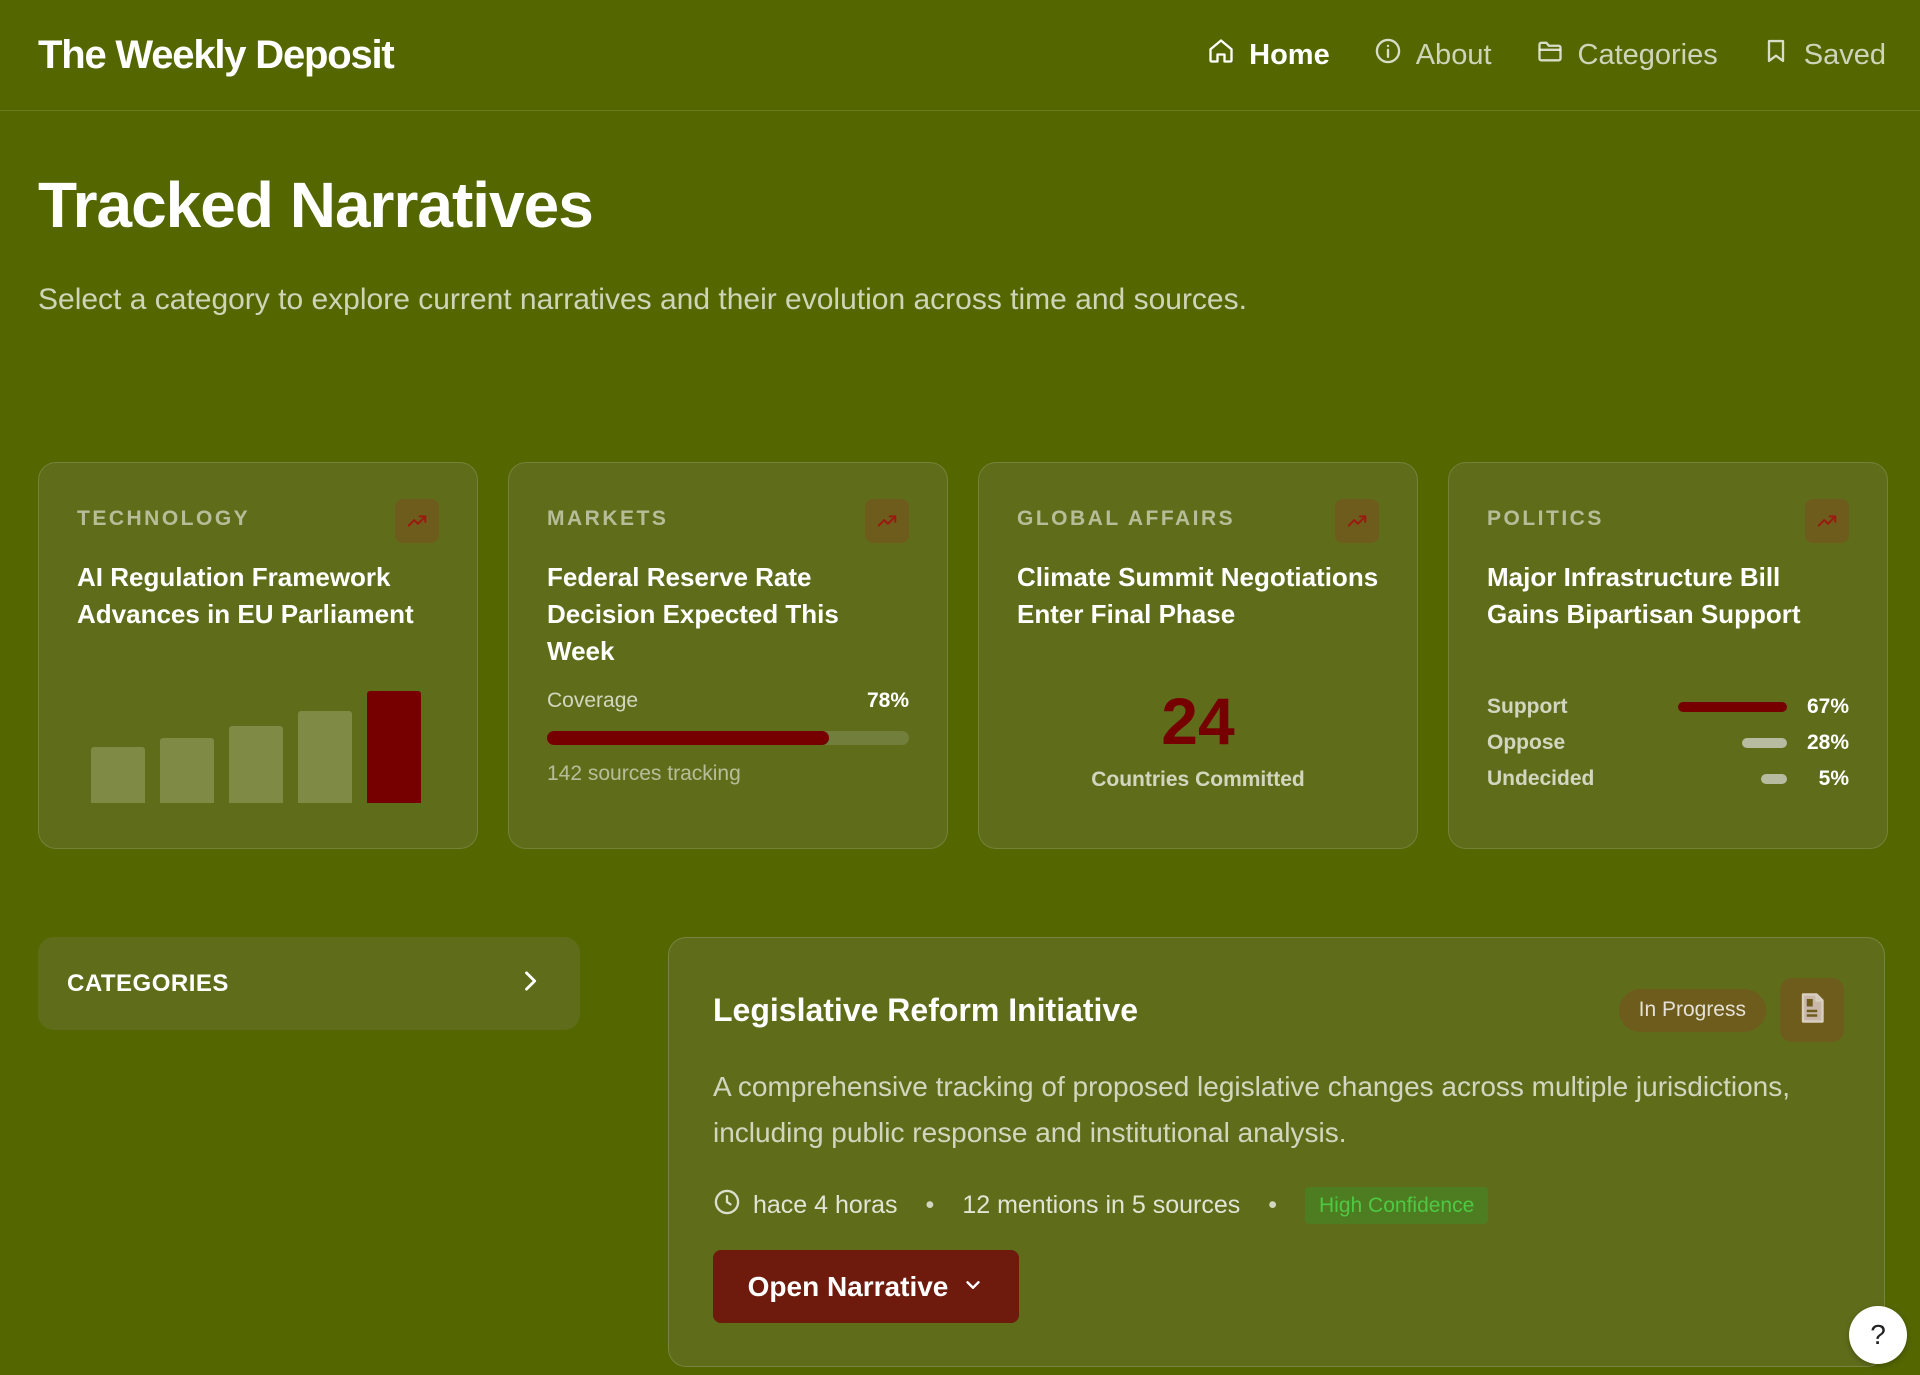 The height and width of the screenshot is (1375, 1920). What do you see at coordinates (1668, 707) in the screenshot?
I see `poll-row-support: Support 67%` at bounding box center [1668, 707].